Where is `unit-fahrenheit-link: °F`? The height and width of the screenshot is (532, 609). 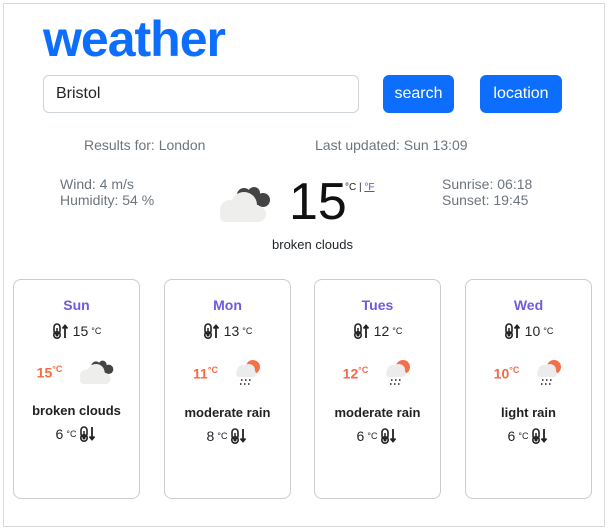
unit-fahrenheit-link: °F is located at coordinates (369, 187).